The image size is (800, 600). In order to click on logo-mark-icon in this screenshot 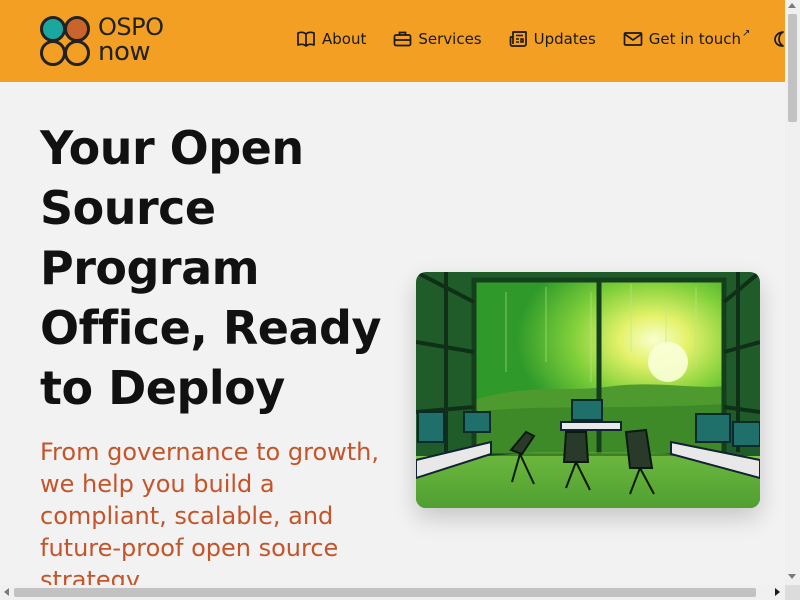, I will do `click(65, 41)`.